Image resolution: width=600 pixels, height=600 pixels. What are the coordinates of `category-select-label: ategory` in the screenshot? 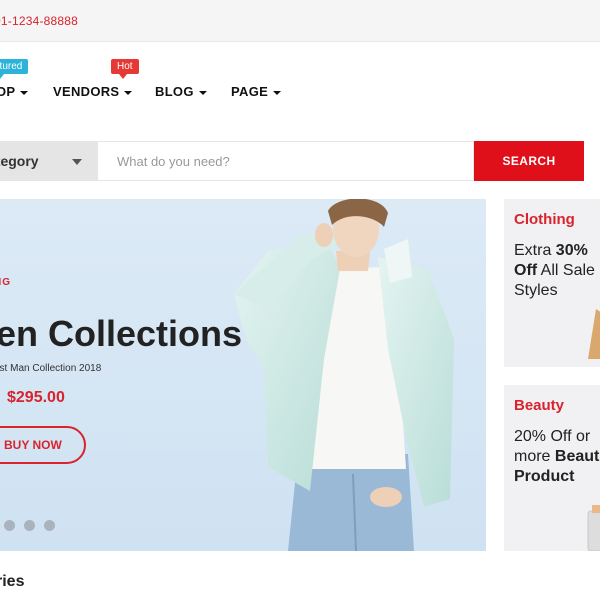 It's located at (19, 161).